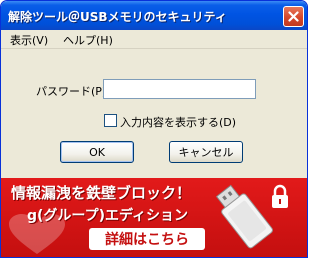 The height and width of the screenshot is (258, 320). Describe the element at coordinates (179, 89) in the screenshot. I see `password-input` at that location.